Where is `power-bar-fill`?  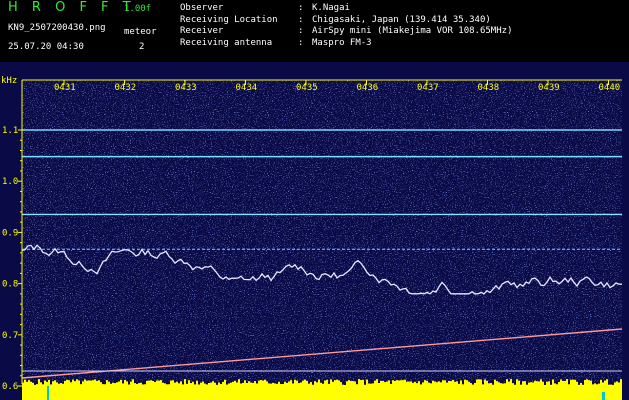
power-bar-fill is located at coordinates (322, 393).